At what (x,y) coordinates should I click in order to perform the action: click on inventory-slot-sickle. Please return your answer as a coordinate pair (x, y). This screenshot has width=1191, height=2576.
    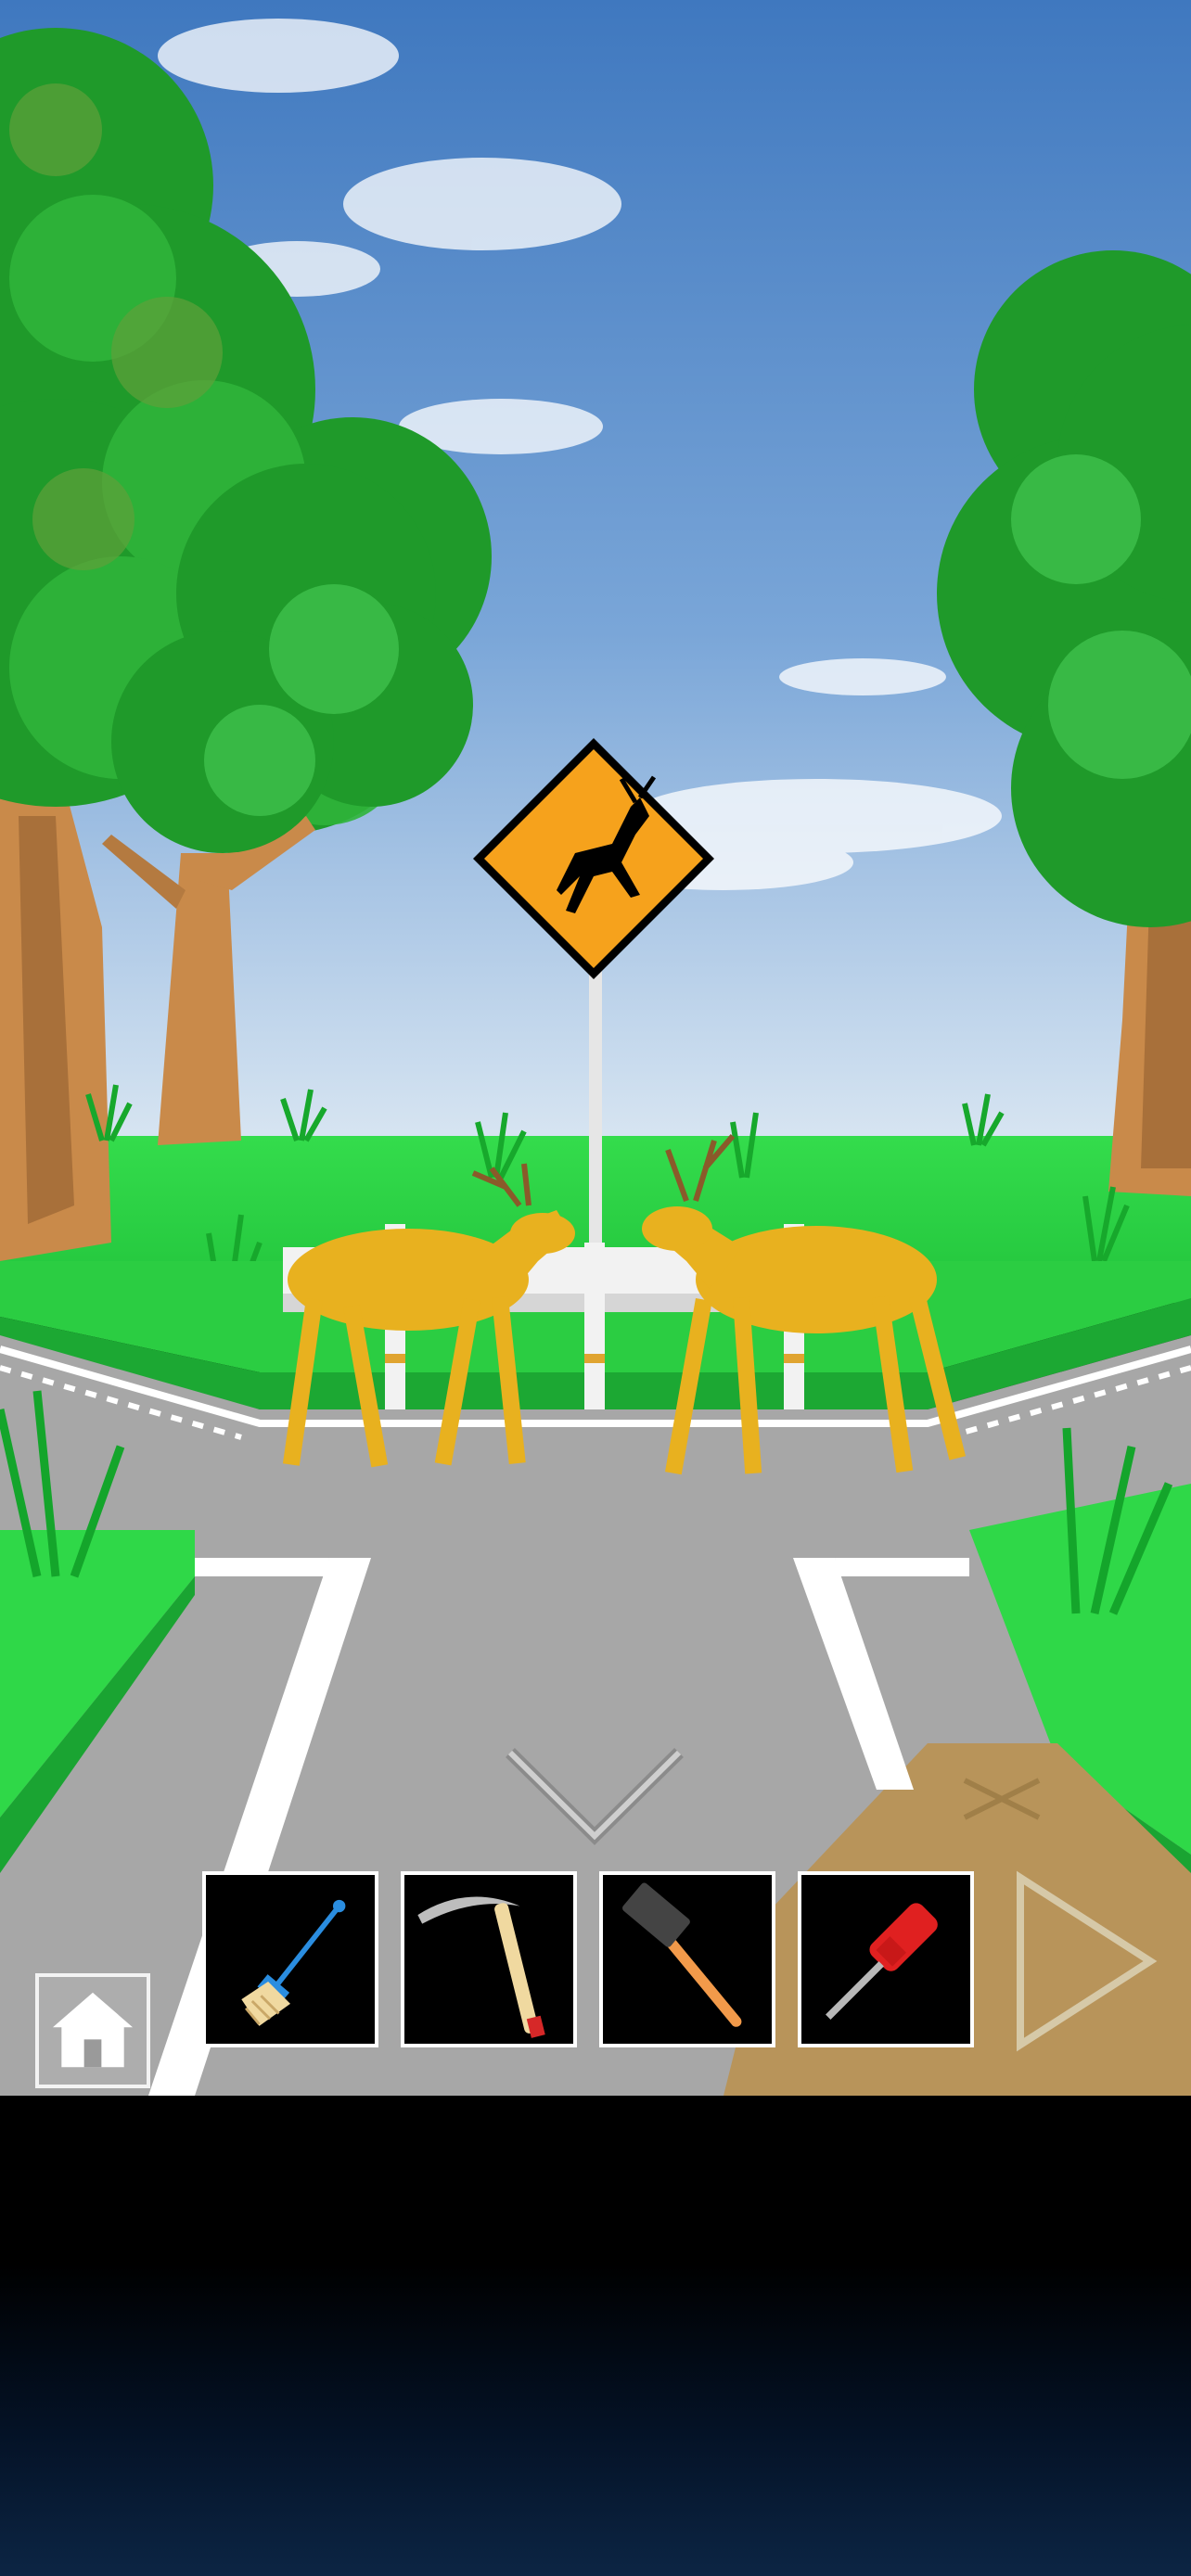
    Looking at the image, I should click on (489, 1959).